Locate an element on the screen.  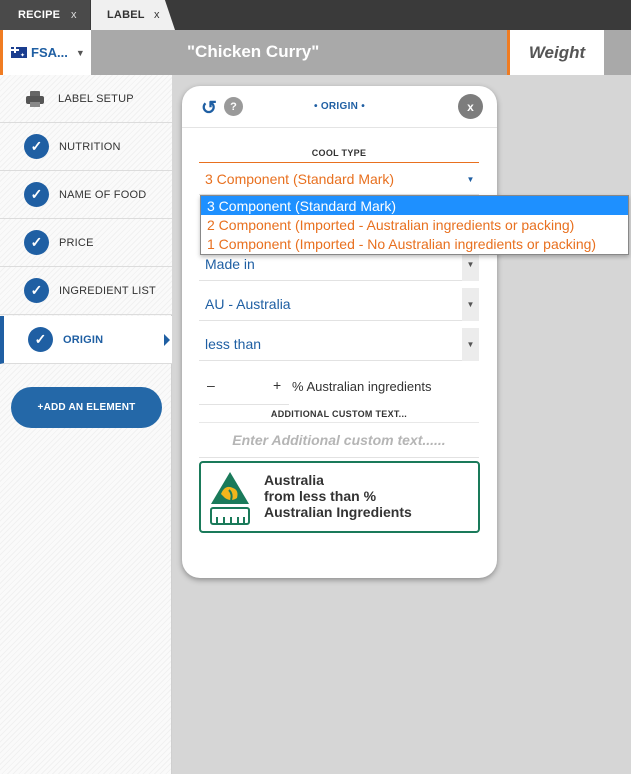
sidebar-item-origin: ✓ ORIGIN is located at coordinates (86, 340).